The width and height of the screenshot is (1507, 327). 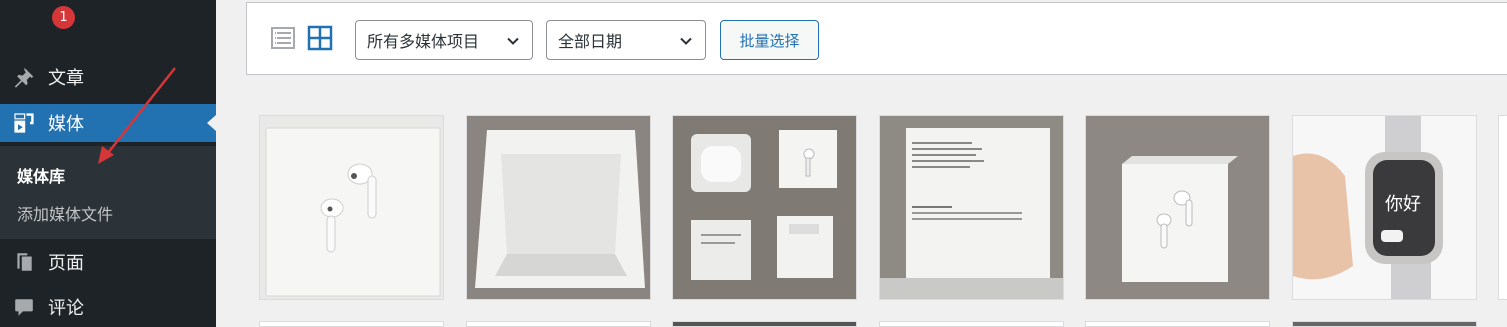 I want to click on watch-screen-text: 你好, so click(x=1403, y=204).